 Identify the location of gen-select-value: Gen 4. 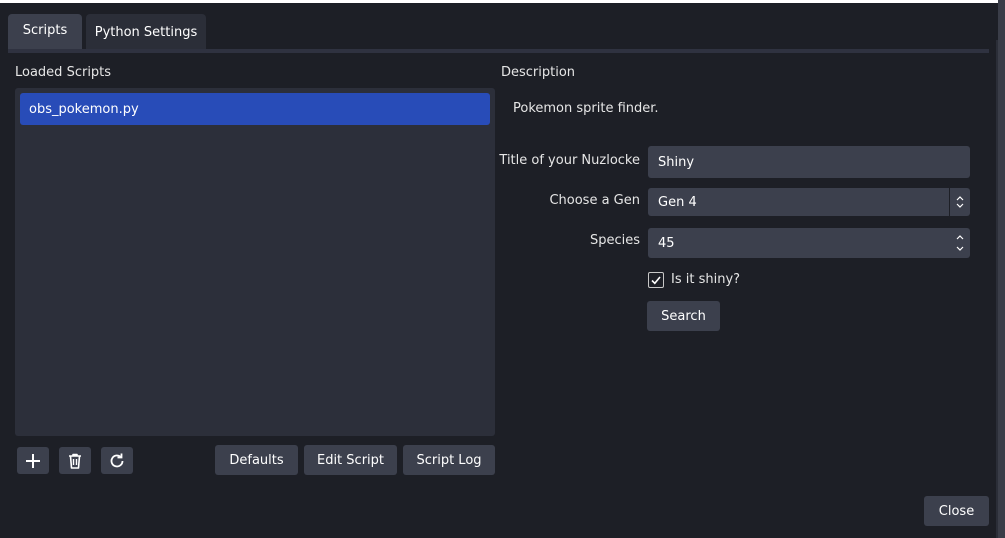
(677, 202).